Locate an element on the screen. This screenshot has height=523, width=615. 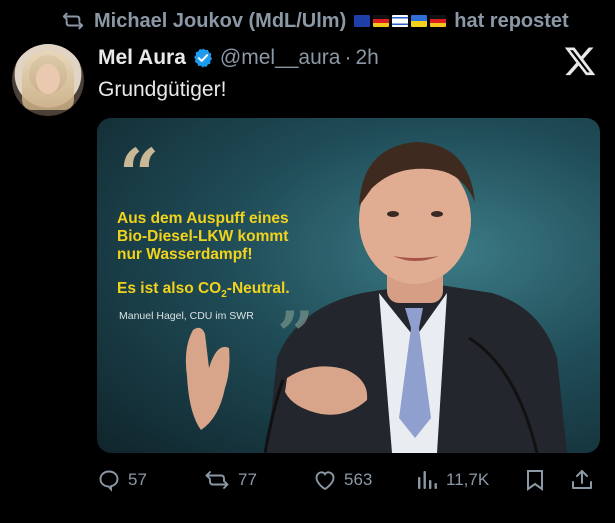
like-count: 563 is located at coordinates (358, 479).